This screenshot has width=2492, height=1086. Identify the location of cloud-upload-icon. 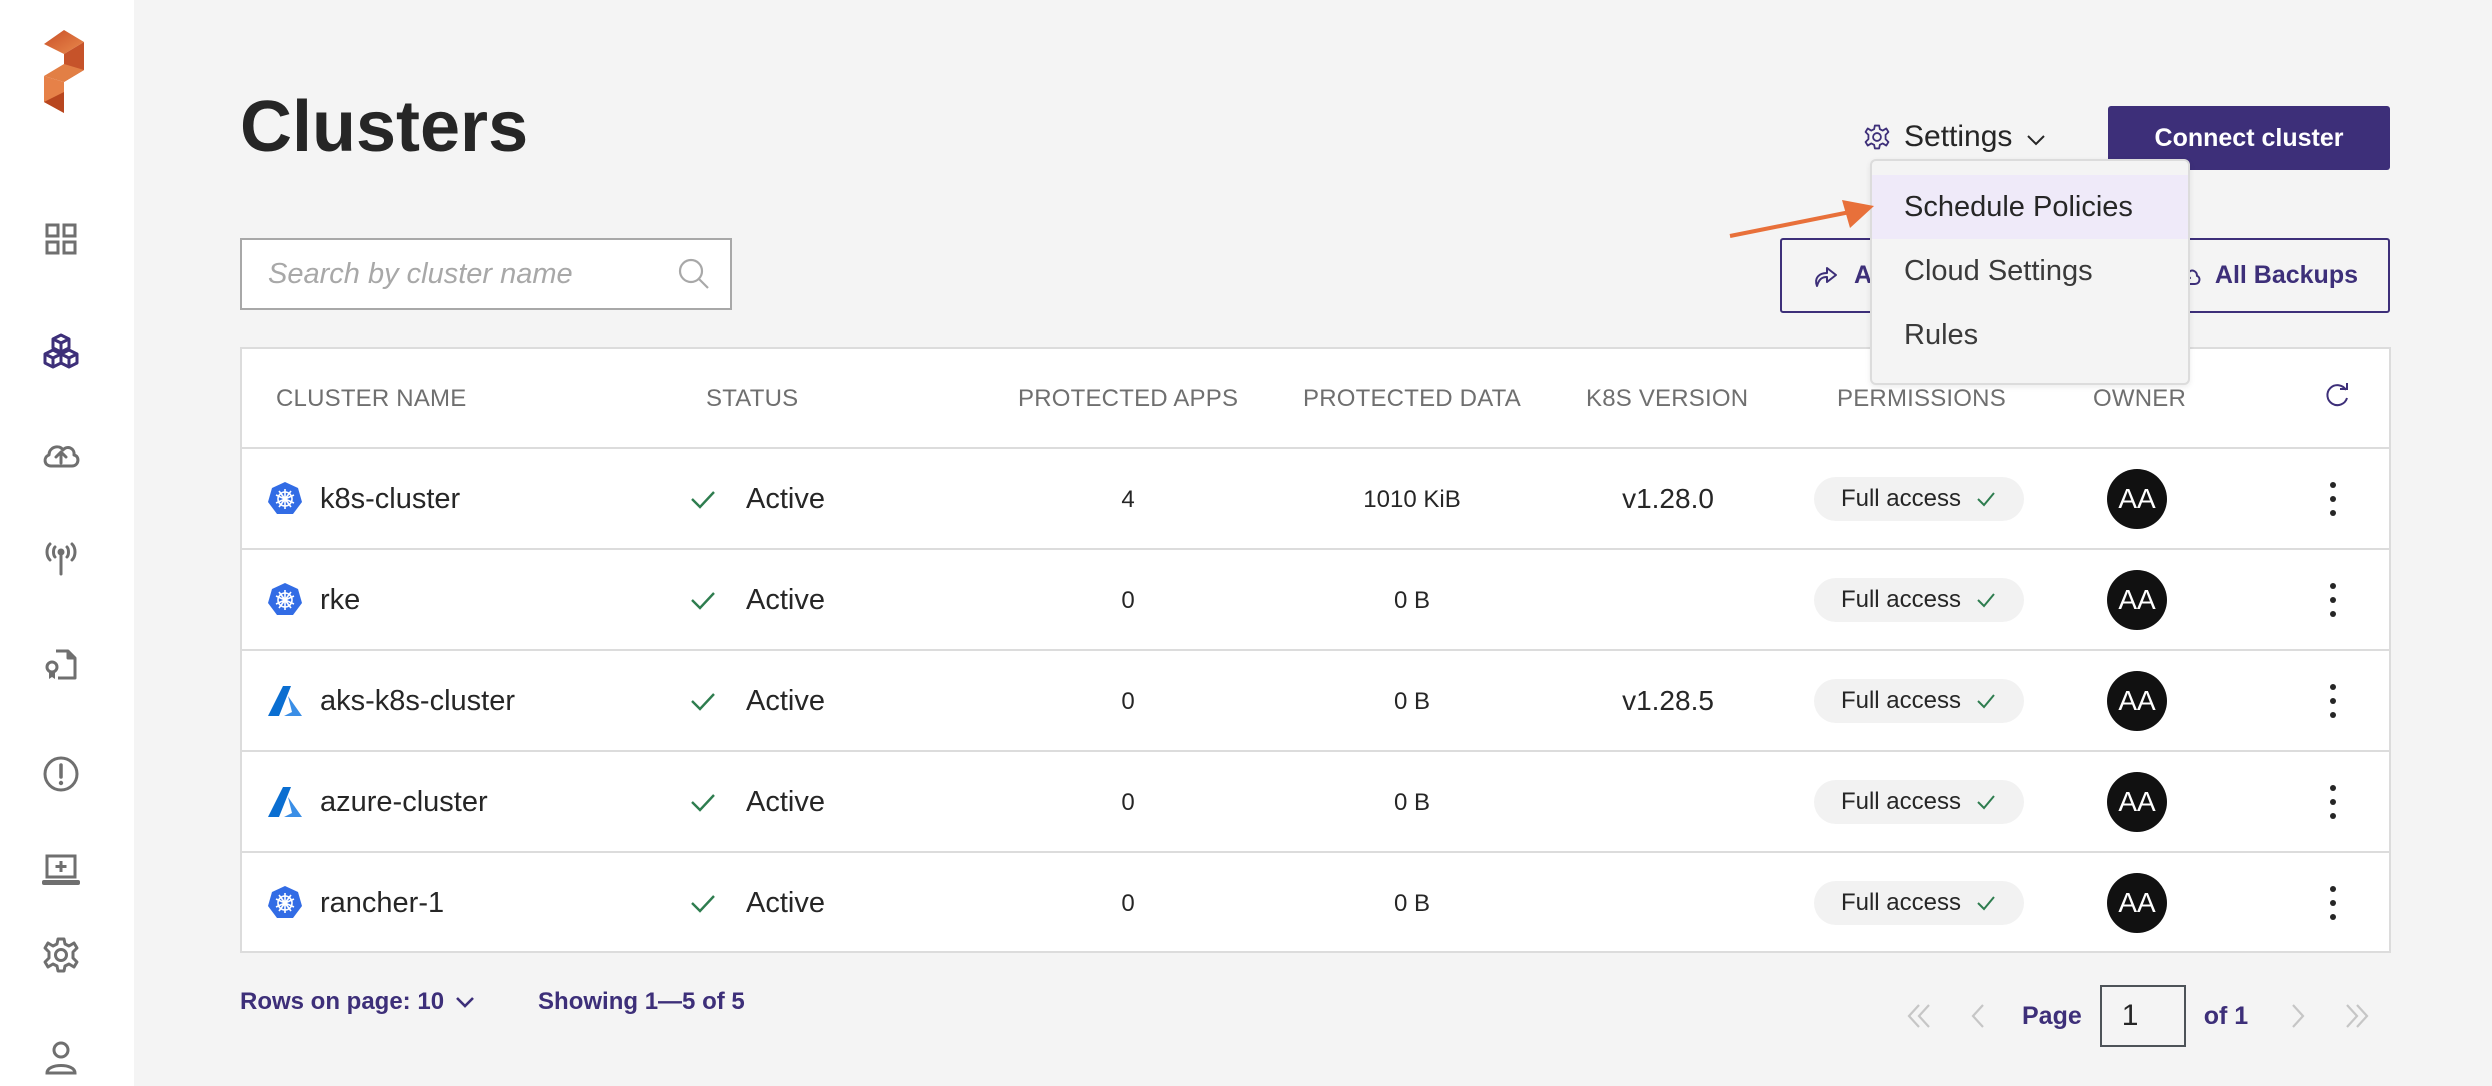
(61, 456).